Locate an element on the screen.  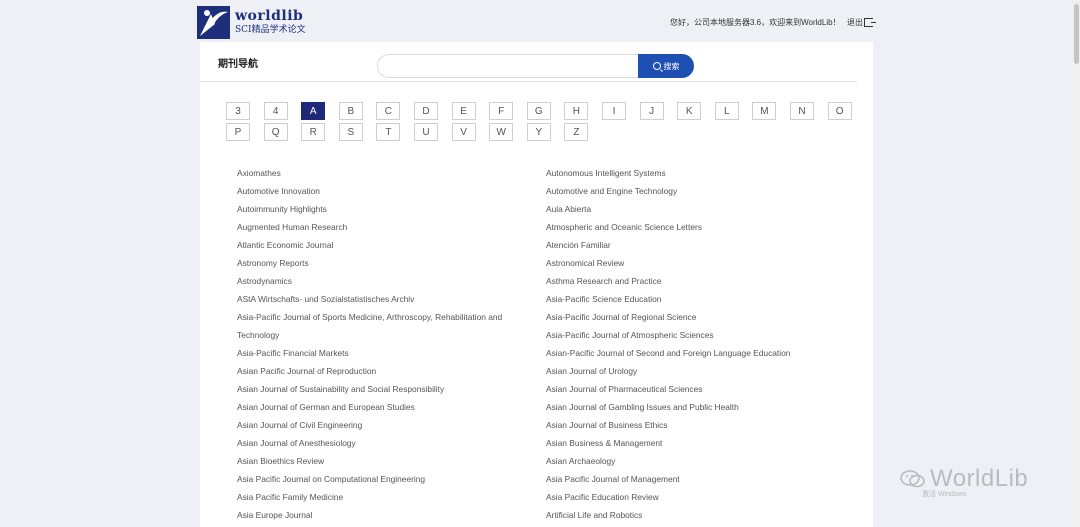
letter-j: J is located at coordinates (651, 111).